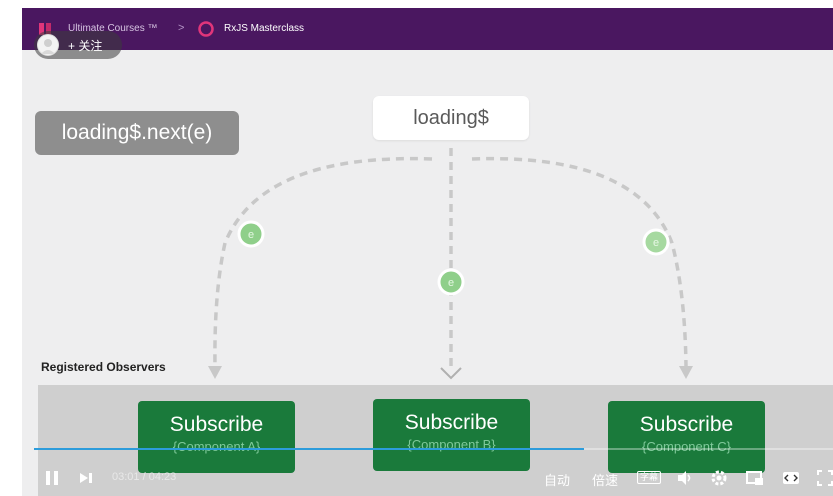 This screenshot has height=496, width=833. I want to click on subscriber-component: {Component A}, so click(216, 446).